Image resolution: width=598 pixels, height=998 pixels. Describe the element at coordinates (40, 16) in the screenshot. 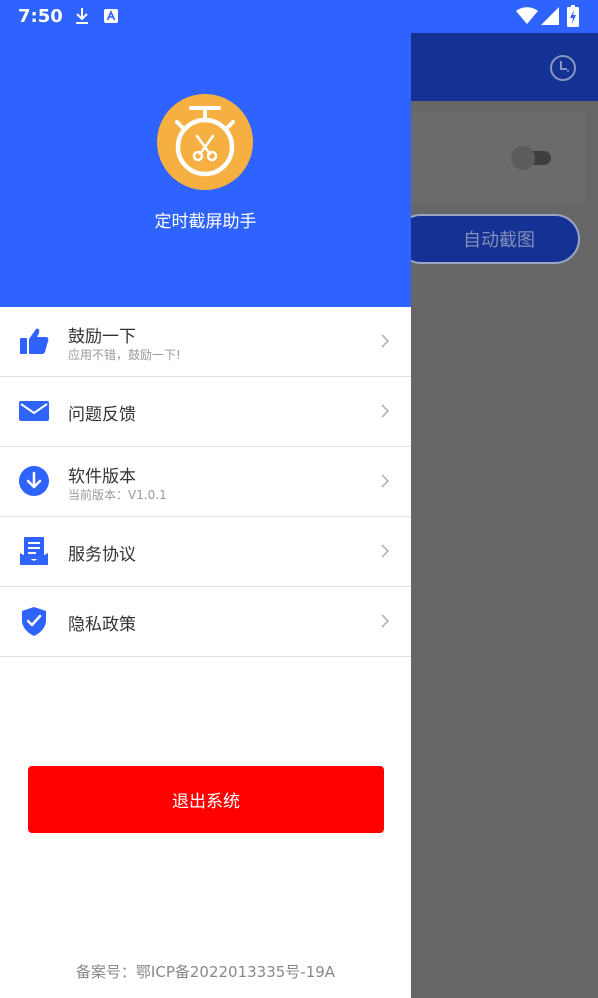

I see `status-time: 7:50` at that location.